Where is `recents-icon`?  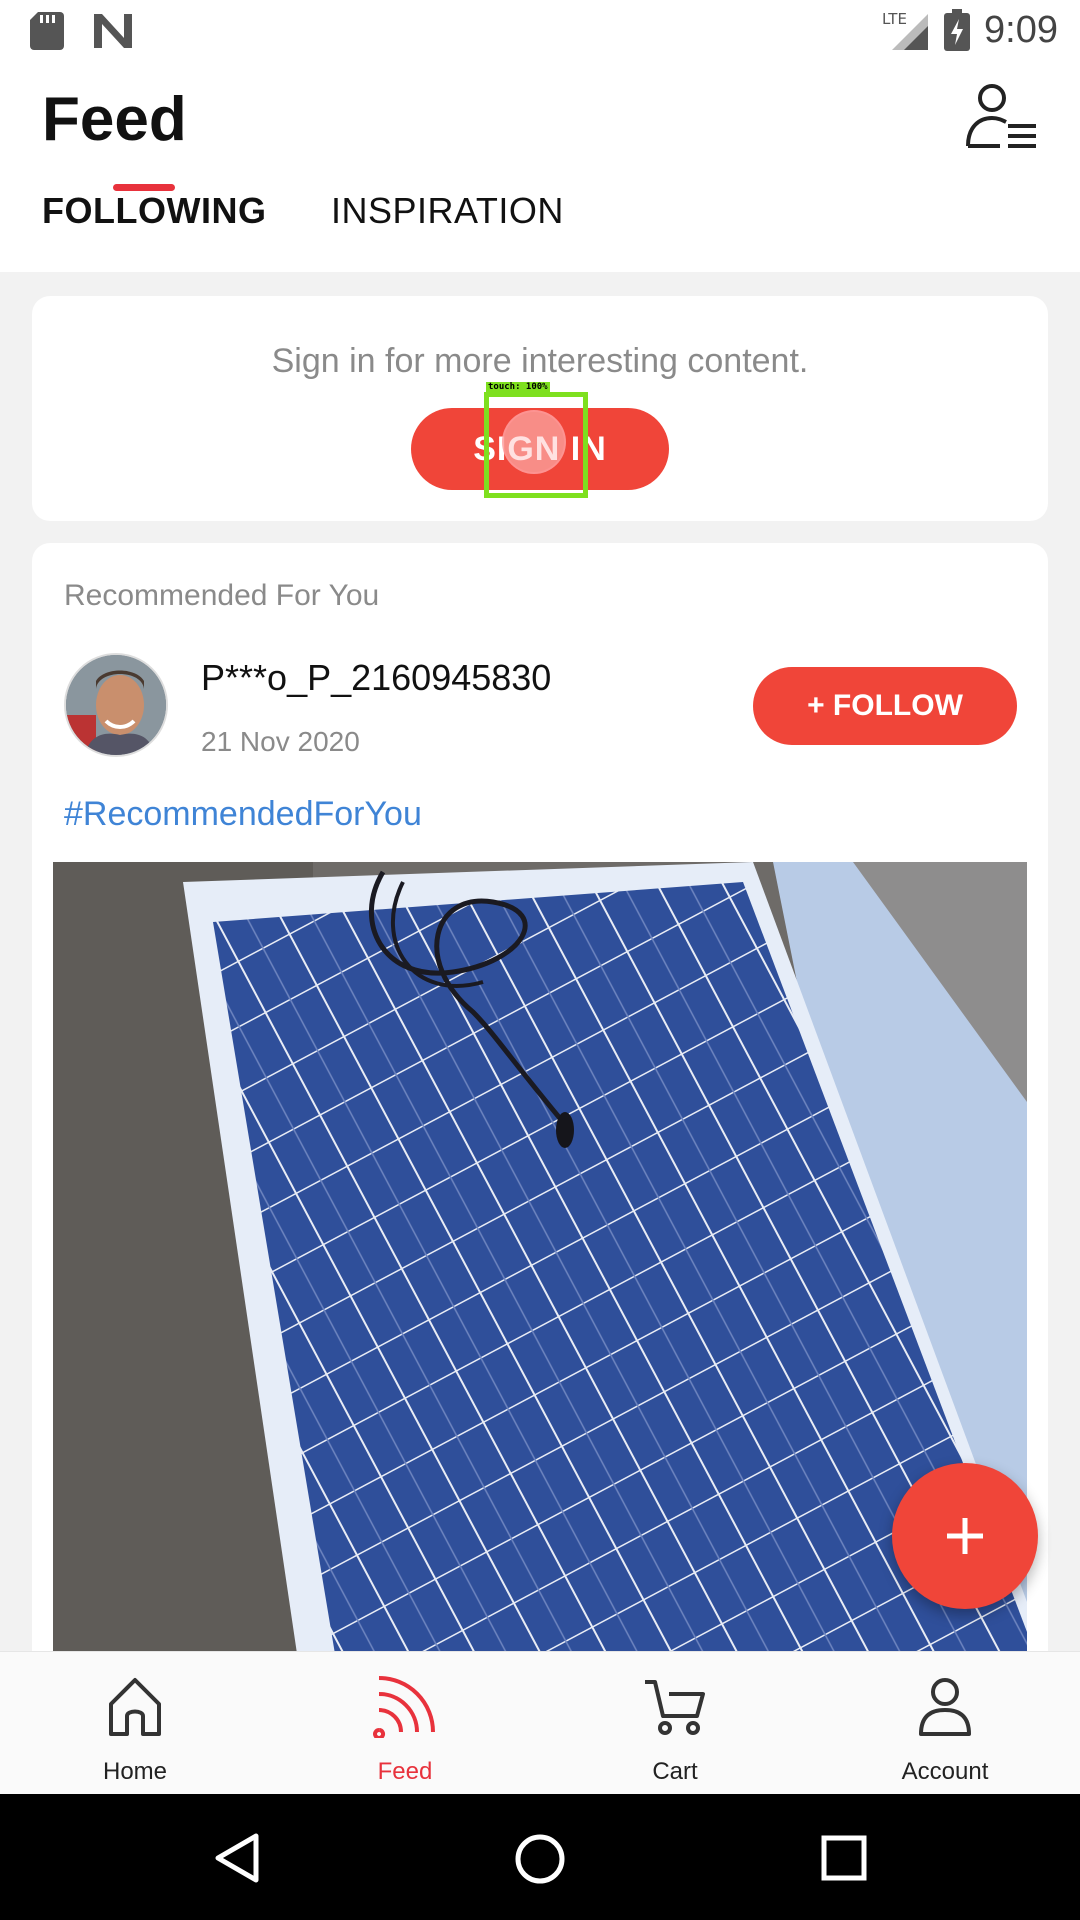
recents-icon is located at coordinates (844, 1858).